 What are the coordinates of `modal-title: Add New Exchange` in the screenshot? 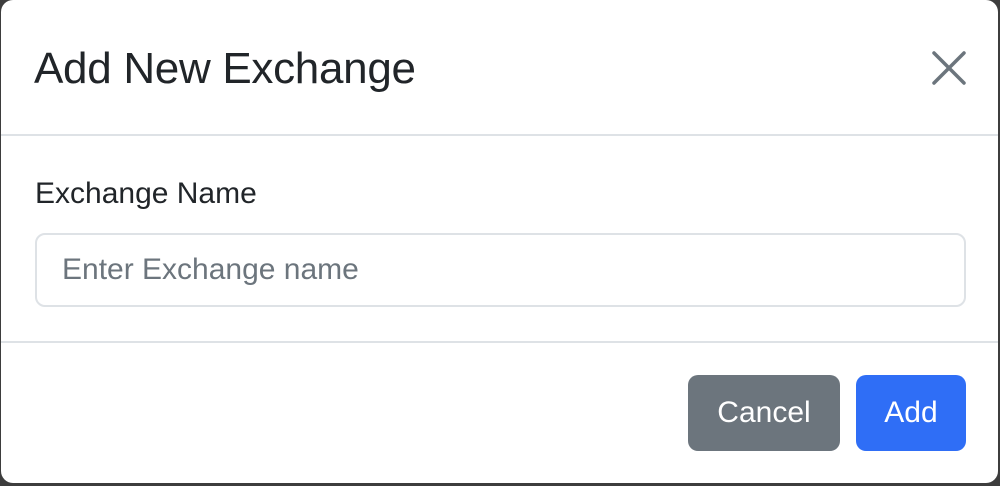 It's located at (225, 68).